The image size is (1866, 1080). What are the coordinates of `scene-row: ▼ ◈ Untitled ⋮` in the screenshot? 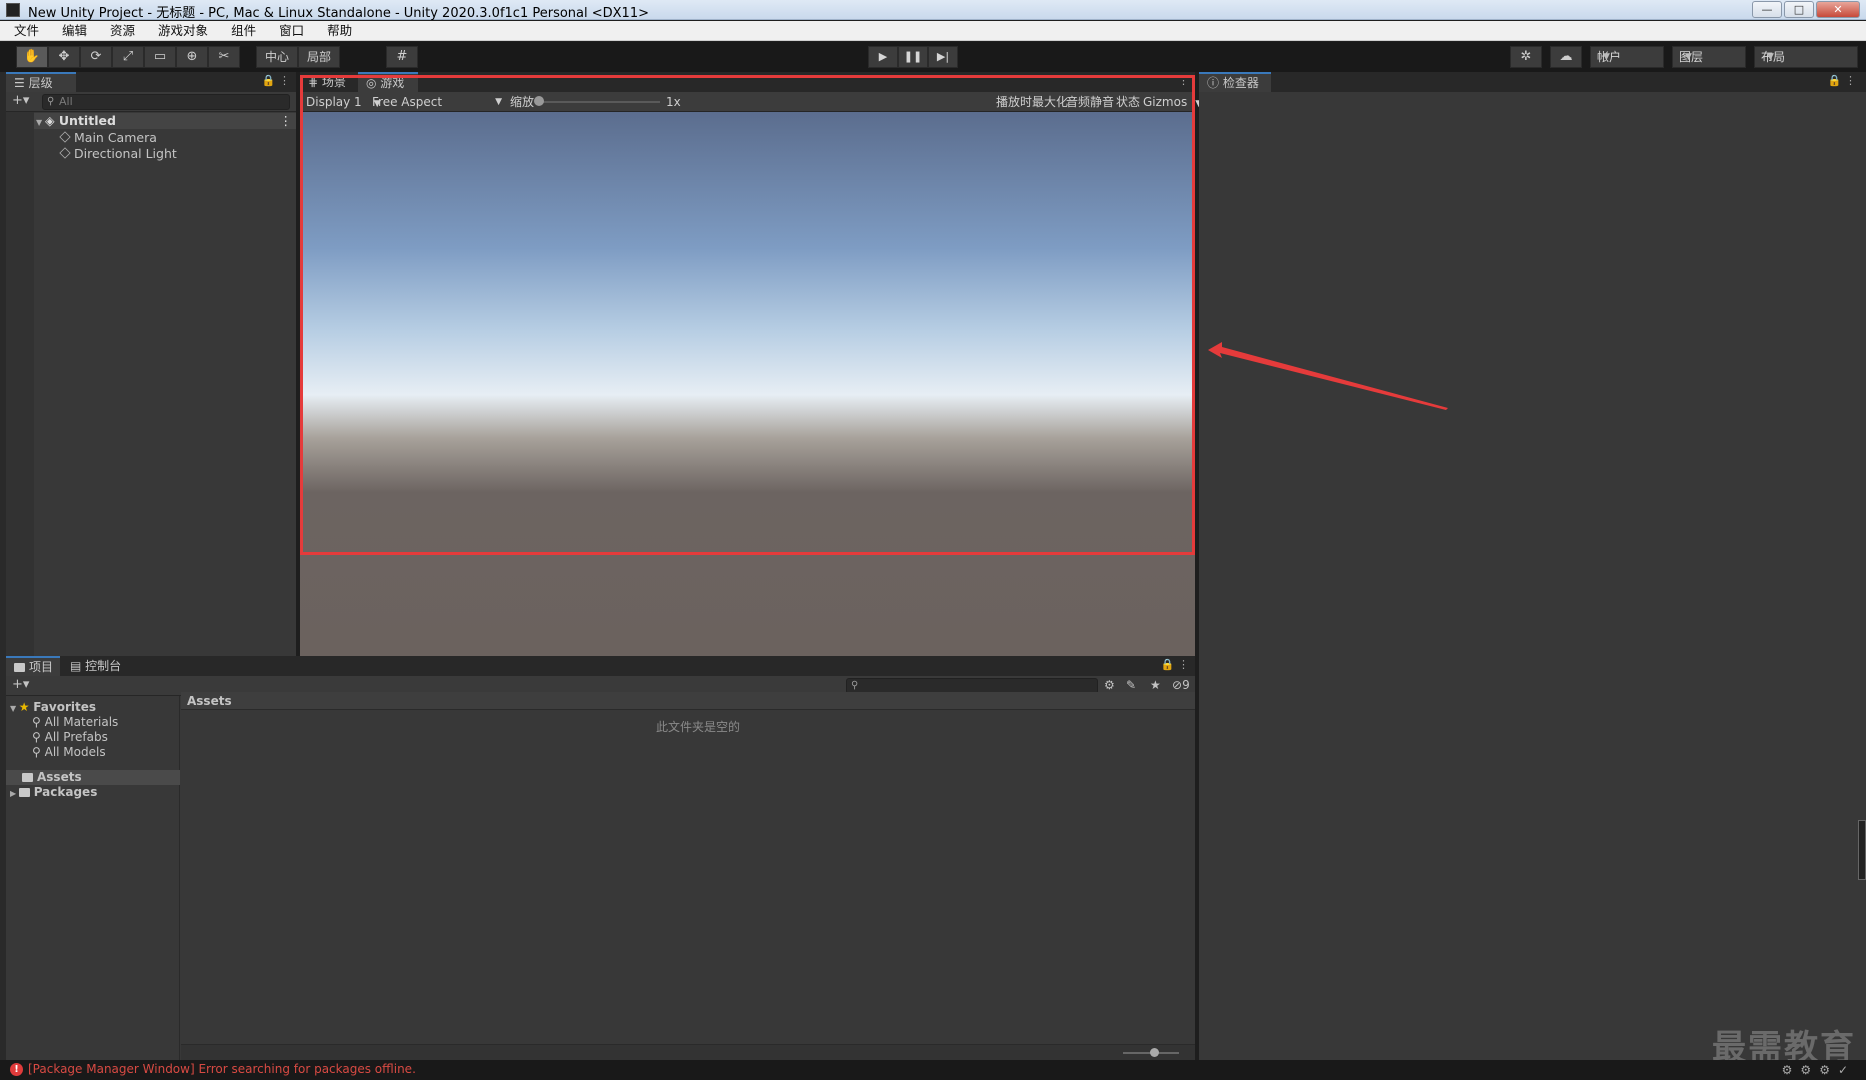 It's located at (151, 121).